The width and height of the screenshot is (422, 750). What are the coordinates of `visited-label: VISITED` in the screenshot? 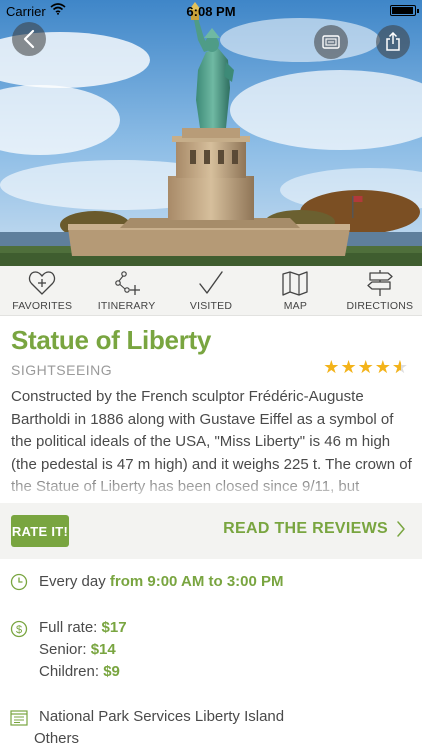 It's located at (211, 306).